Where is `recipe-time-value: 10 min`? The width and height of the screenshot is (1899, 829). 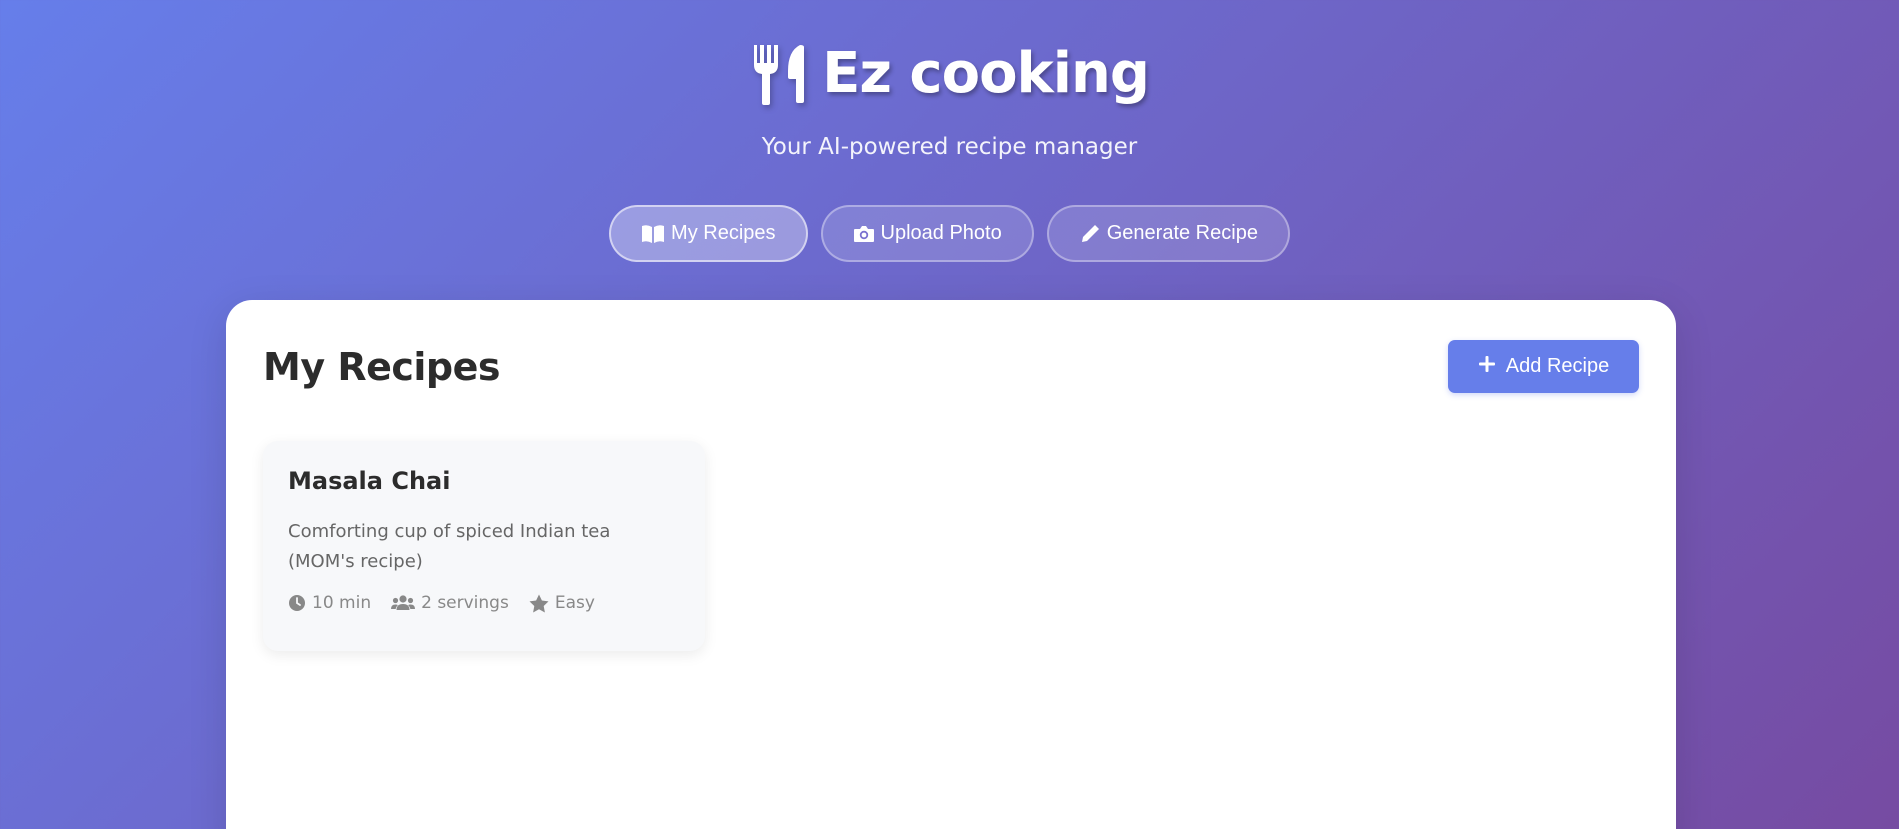 recipe-time-value: 10 min is located at coordinates (342, 603).